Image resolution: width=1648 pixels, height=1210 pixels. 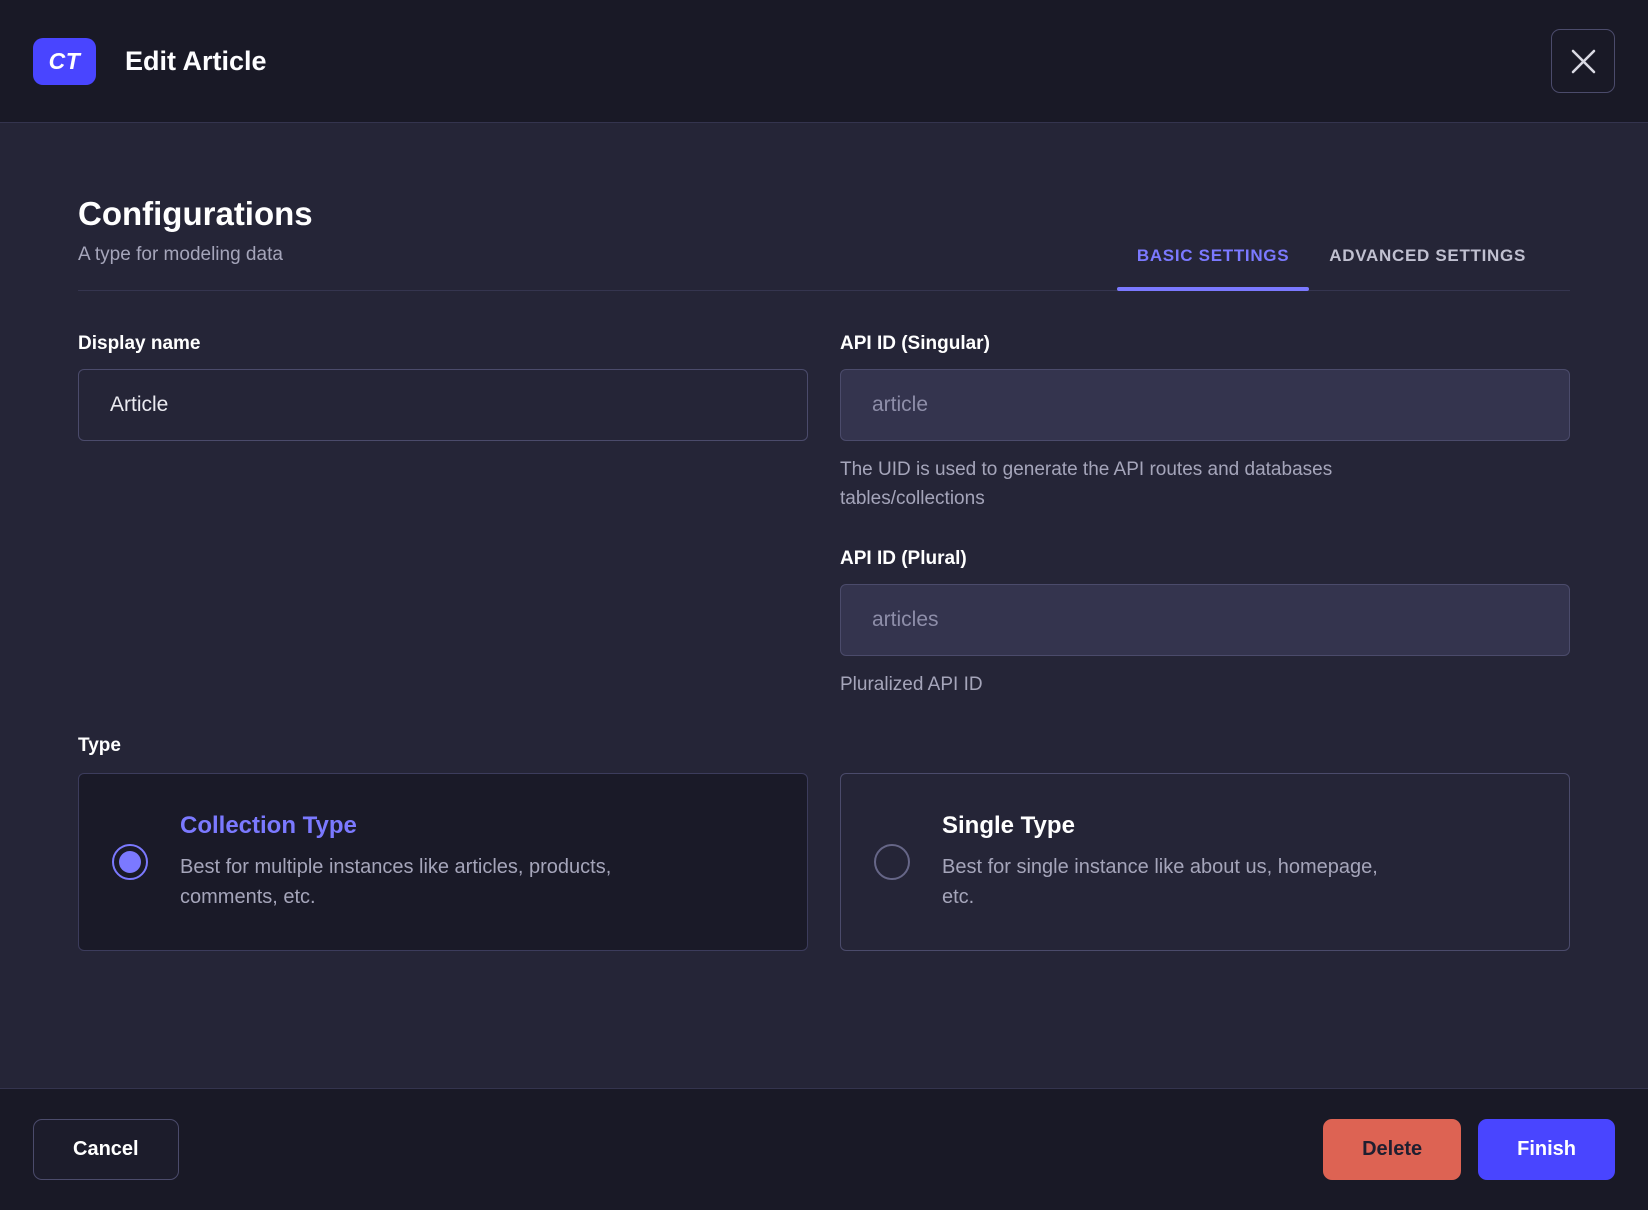 I want to click on type-label: Type, so click(x=99, y=746).